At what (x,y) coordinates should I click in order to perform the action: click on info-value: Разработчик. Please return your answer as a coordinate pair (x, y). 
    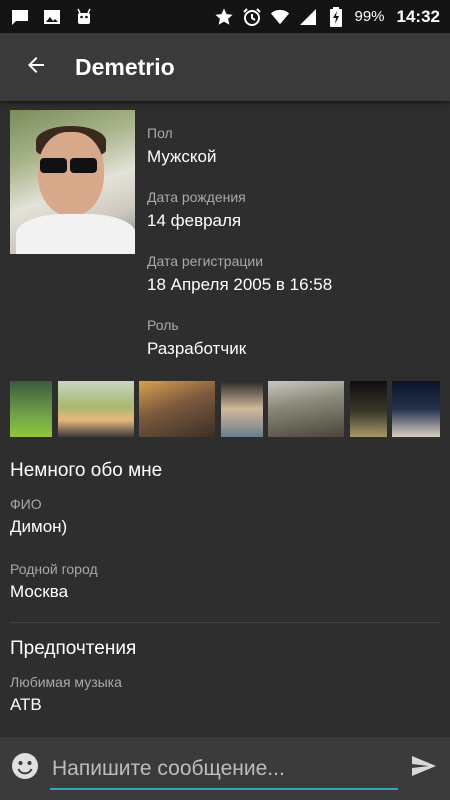
    Looking at the image, I should click on (197, 348).